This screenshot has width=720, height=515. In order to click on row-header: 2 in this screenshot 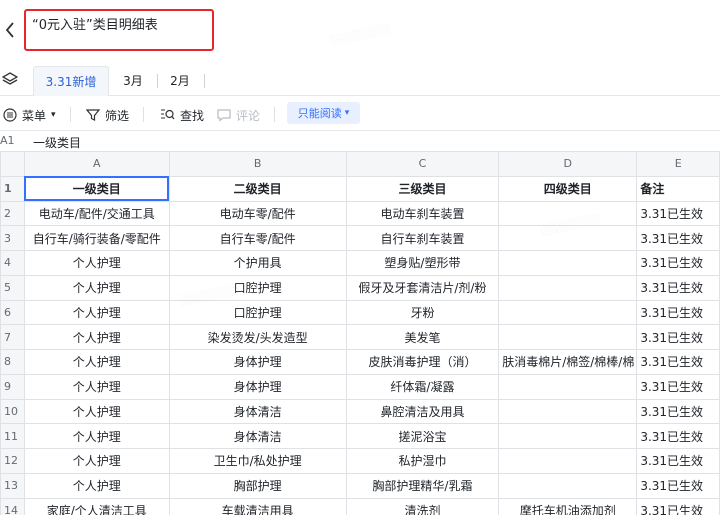, I will do `click(12, 213)`.